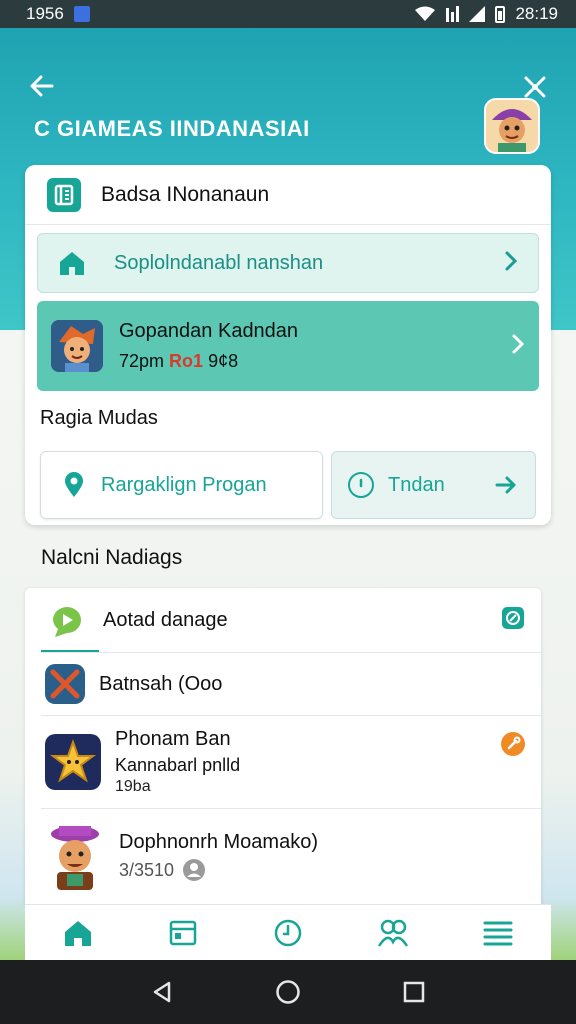  I want to click on featured-meta-suffix: 9¢8, so click(223, 361).